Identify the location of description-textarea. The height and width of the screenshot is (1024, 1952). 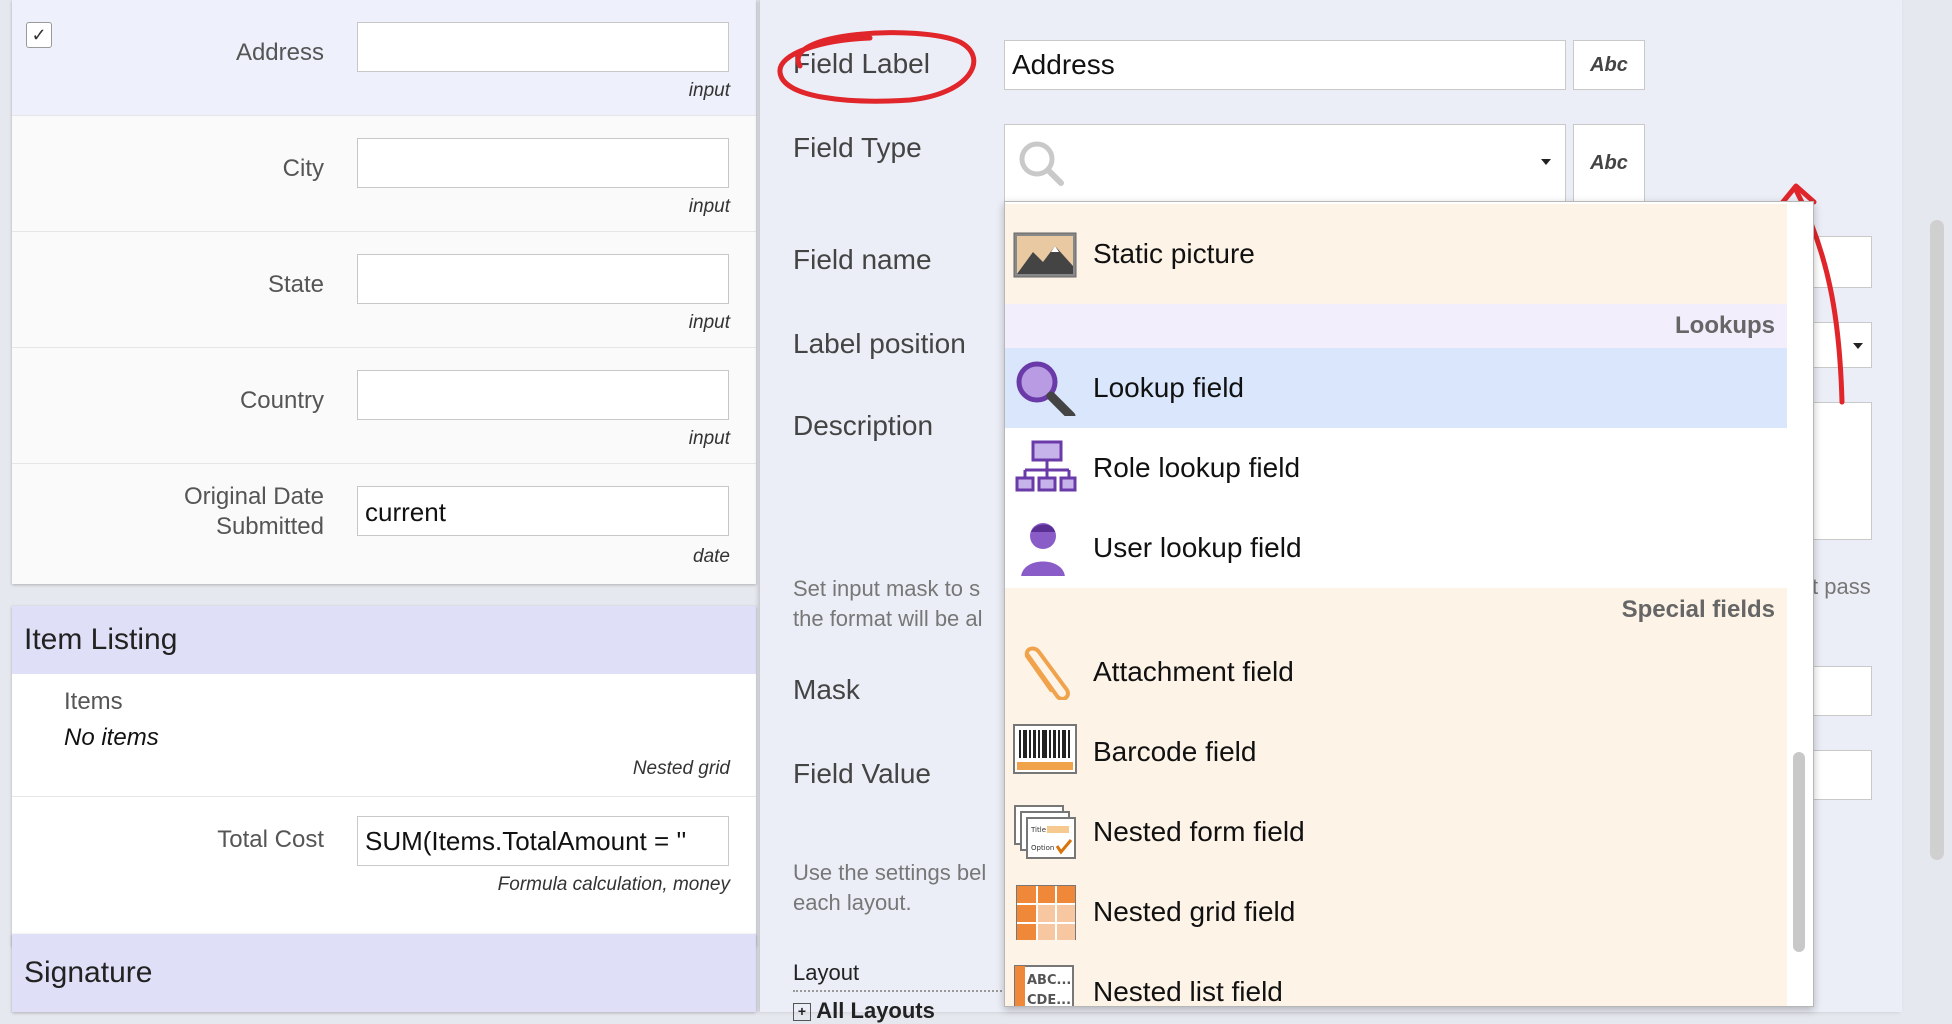
(1842, 471).